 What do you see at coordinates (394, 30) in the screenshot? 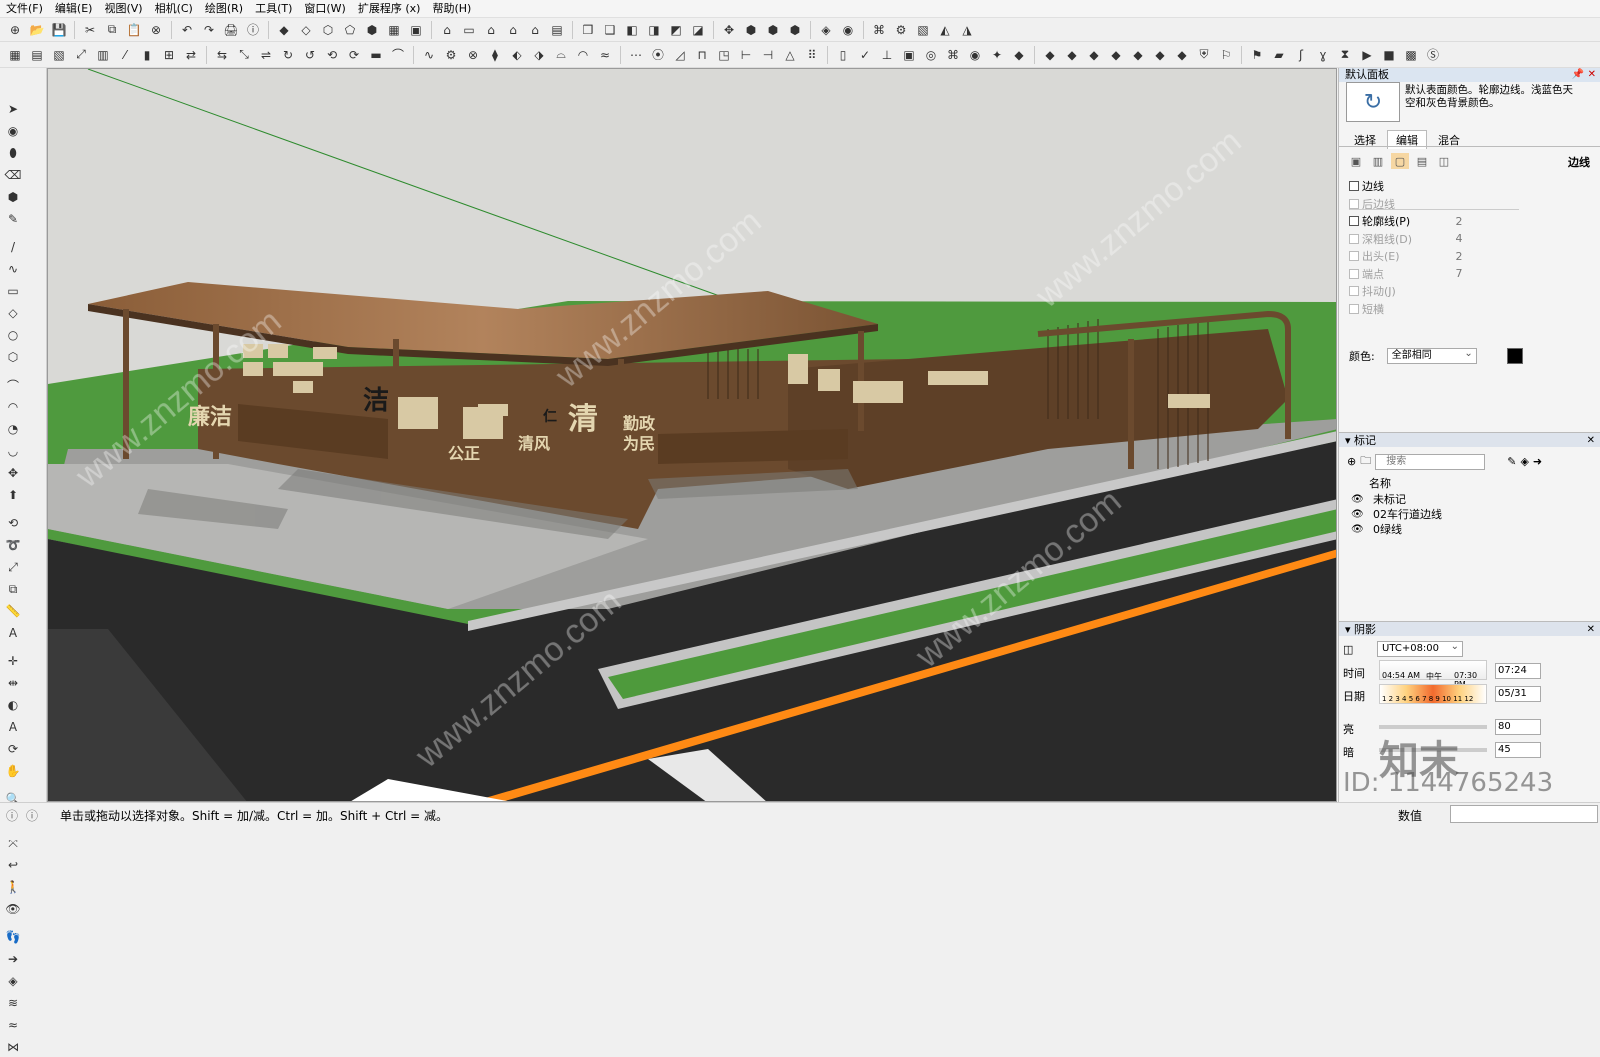
I see `textured-icon: ▦` at bounding box center [394, 30].